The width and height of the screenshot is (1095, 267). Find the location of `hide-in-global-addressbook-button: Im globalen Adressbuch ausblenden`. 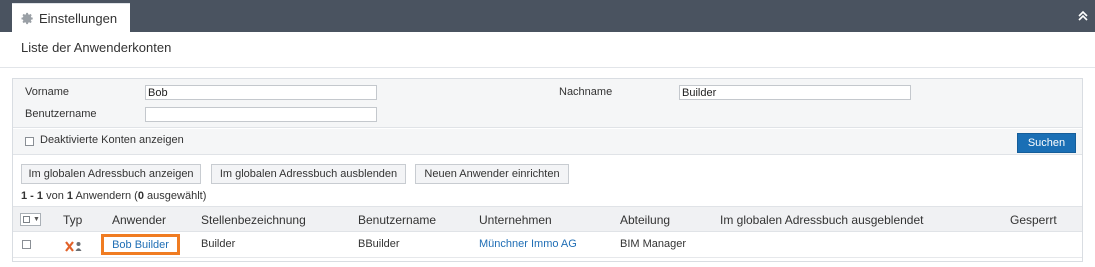

hide-in-global-addressbook-button: Im globalen Adressbuch ausblenden is located at coordinates (308, 174).